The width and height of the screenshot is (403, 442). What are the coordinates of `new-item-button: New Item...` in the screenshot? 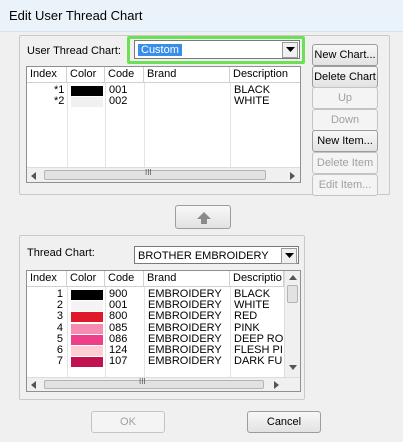 It's located at (345, 141).